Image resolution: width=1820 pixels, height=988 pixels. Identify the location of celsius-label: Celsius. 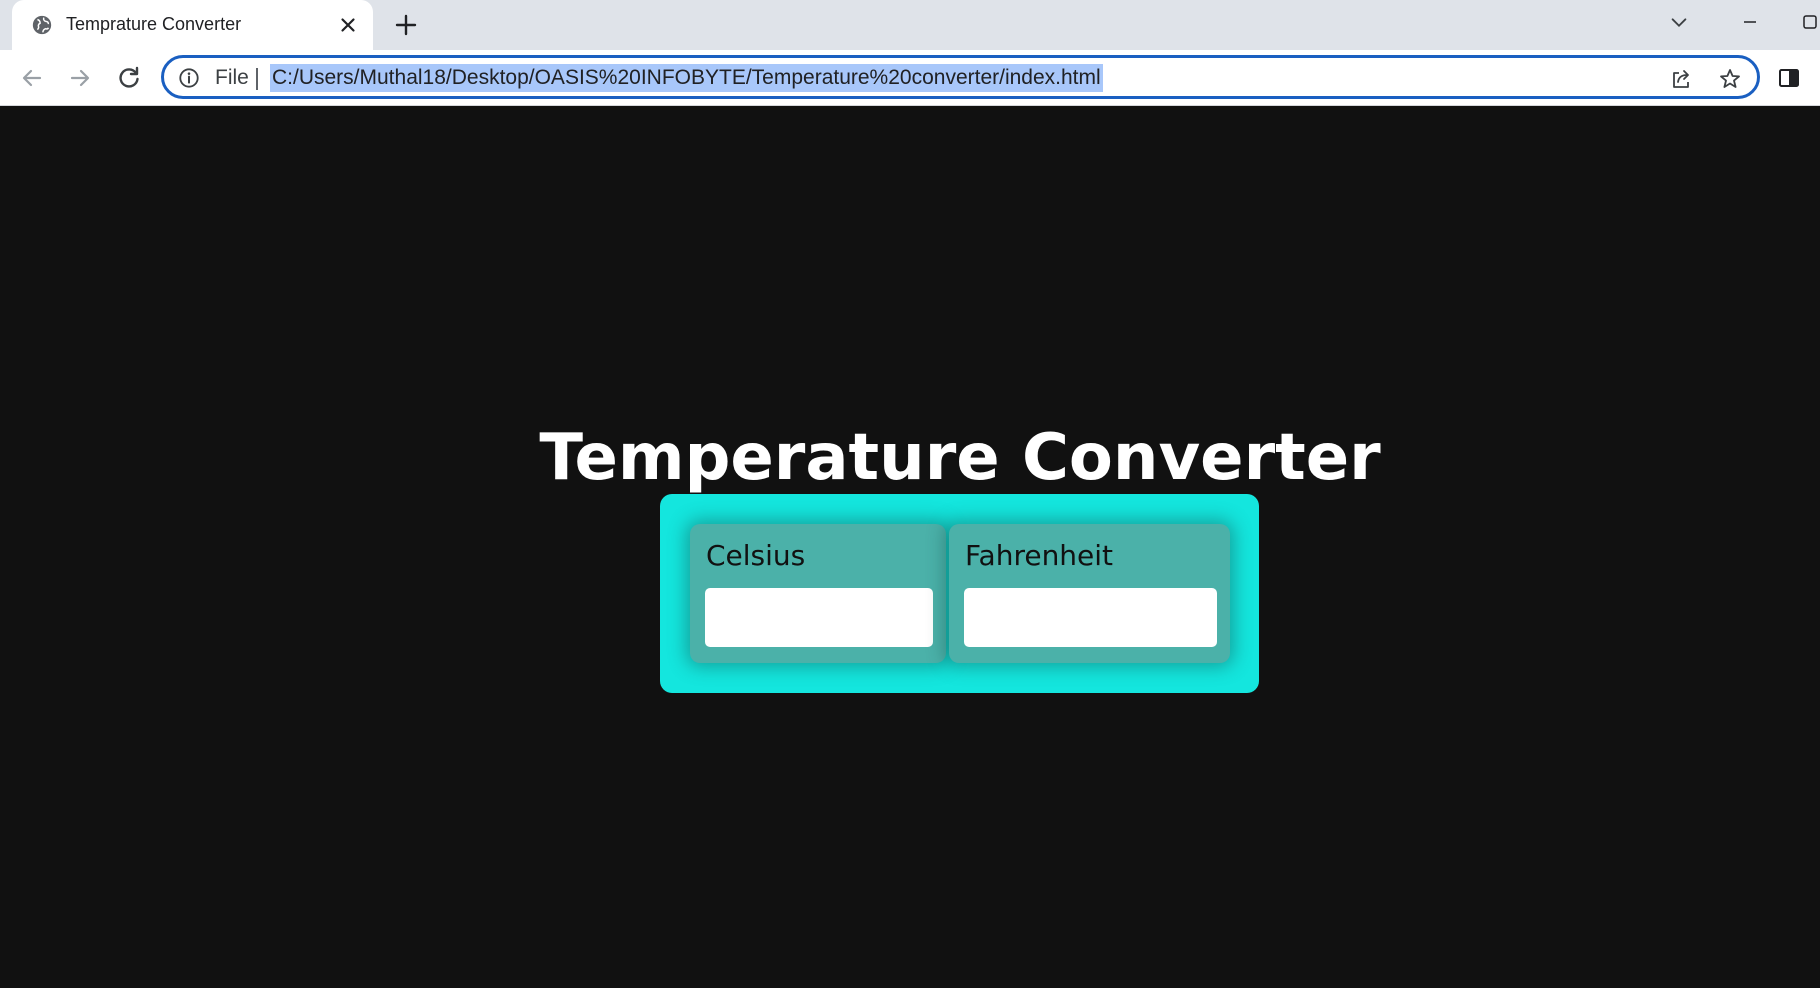
(756, 555).